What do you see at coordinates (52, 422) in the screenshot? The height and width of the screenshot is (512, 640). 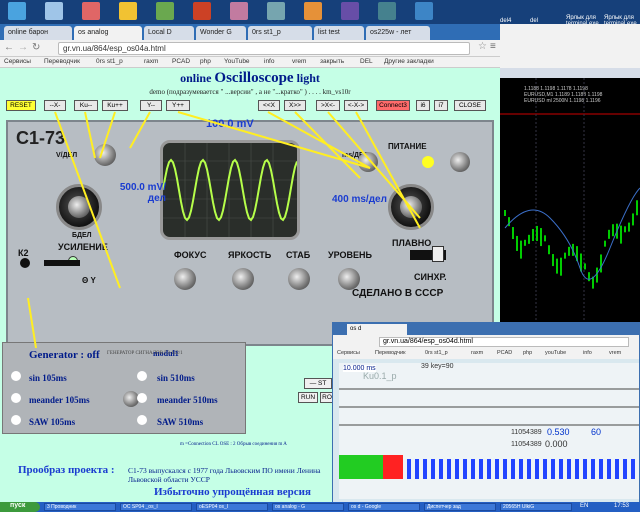 I see `saw105-label: SAW 105ms` at bounding box center [52, 422].